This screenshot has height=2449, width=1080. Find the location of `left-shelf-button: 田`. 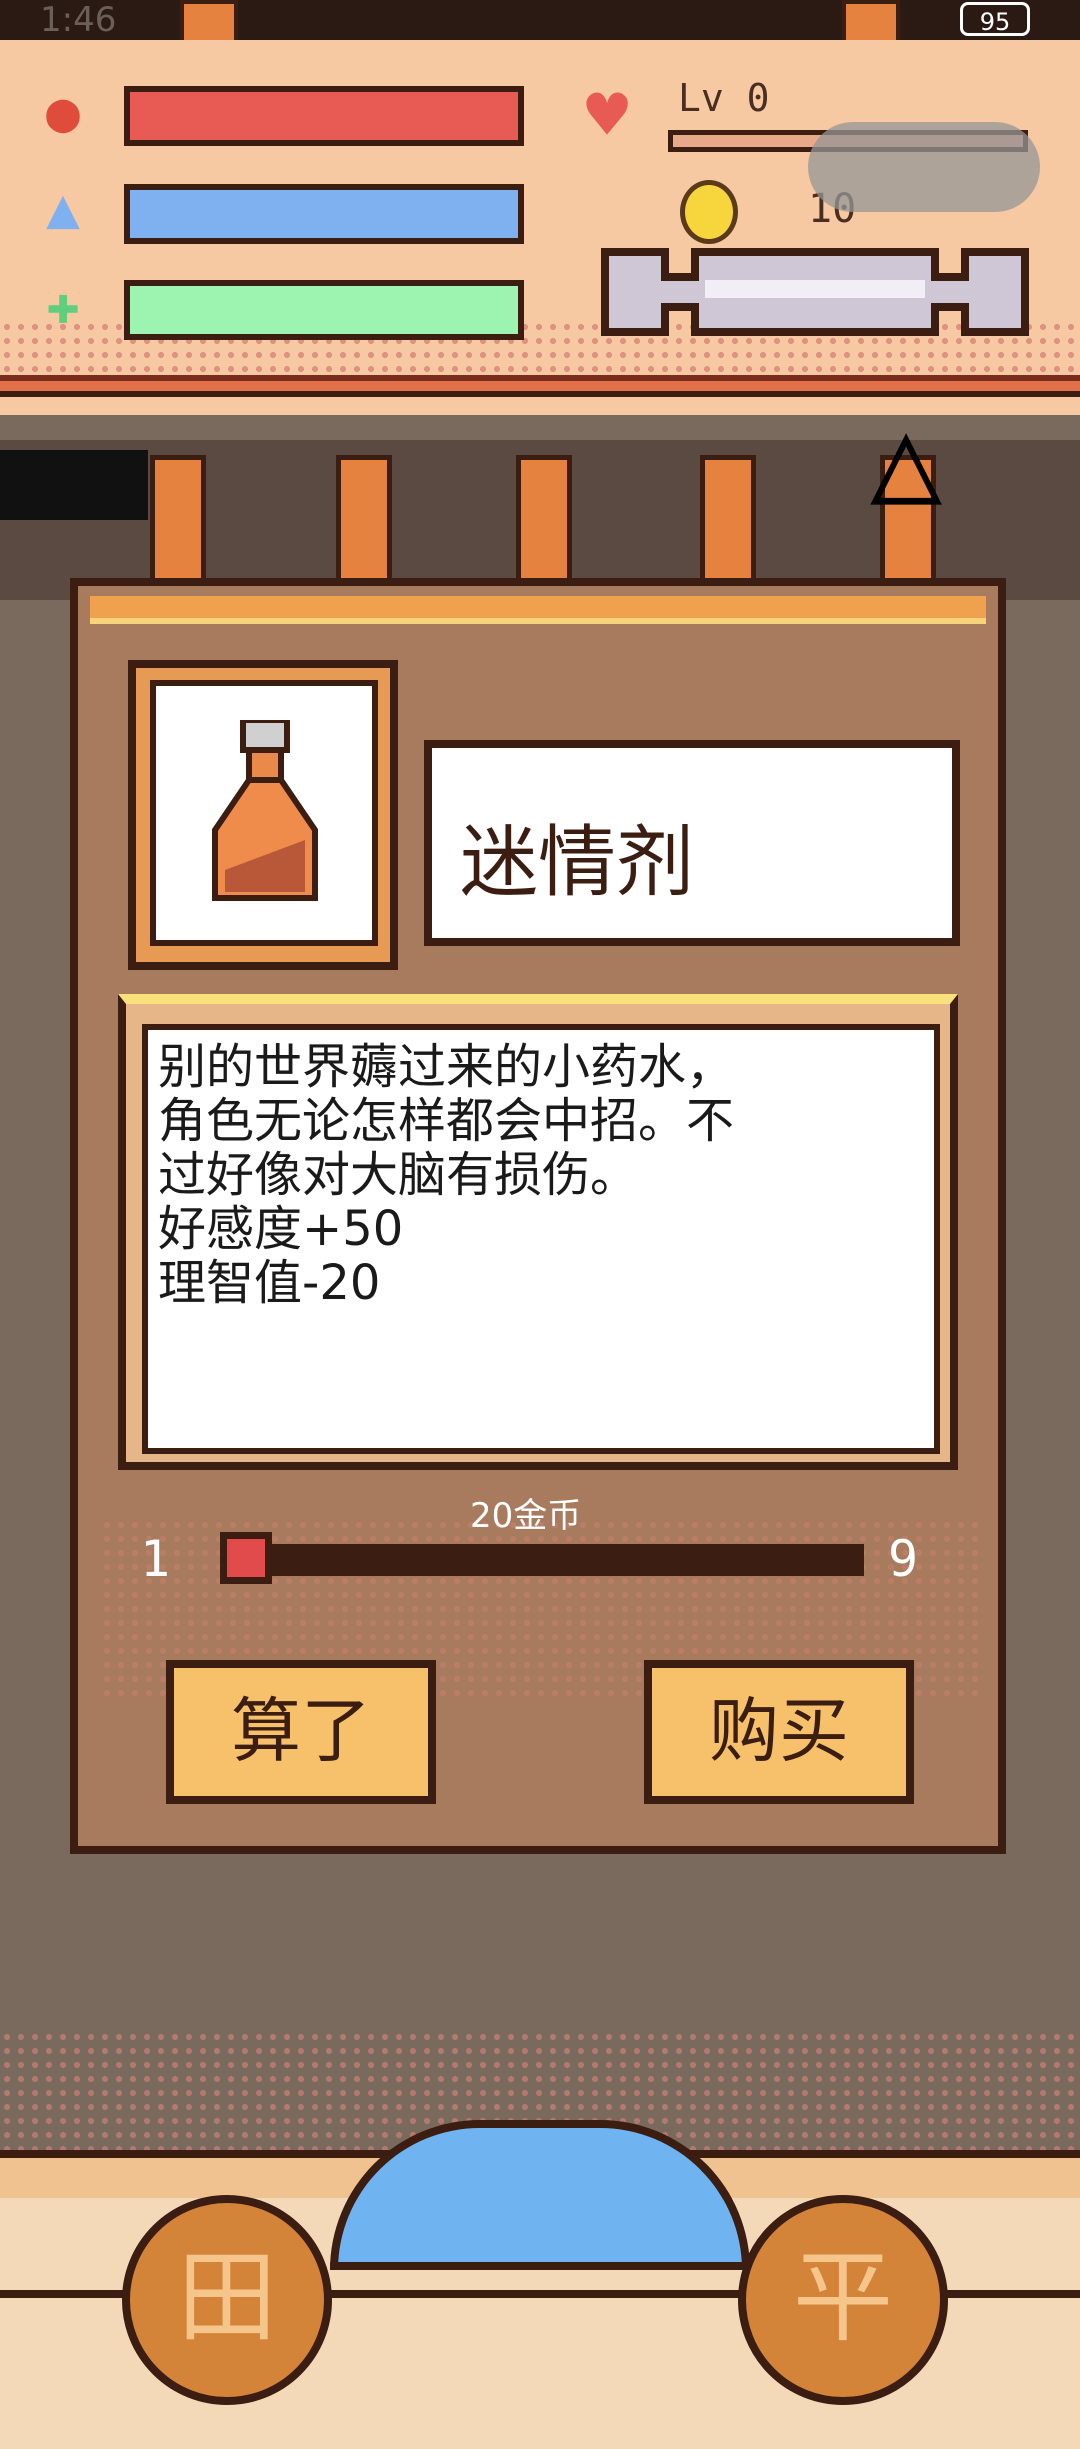

left-shelf-button: 田 is located at coordinates (227, 2300).